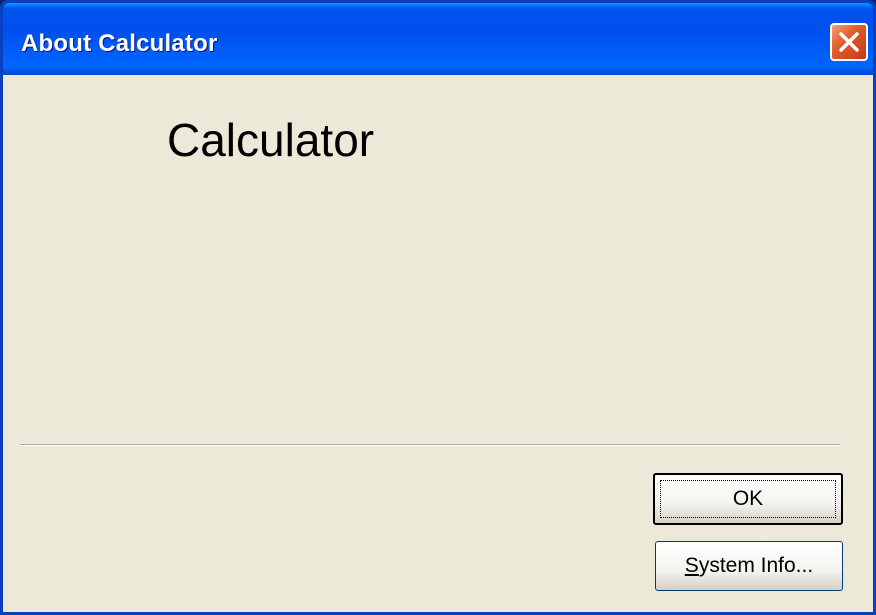 This screenshot has height=615, width=876. What do you see at coordinates (438, 39) in the screenshot?
I see `title-bar: About Calculator` at bounding box center [438, 39].